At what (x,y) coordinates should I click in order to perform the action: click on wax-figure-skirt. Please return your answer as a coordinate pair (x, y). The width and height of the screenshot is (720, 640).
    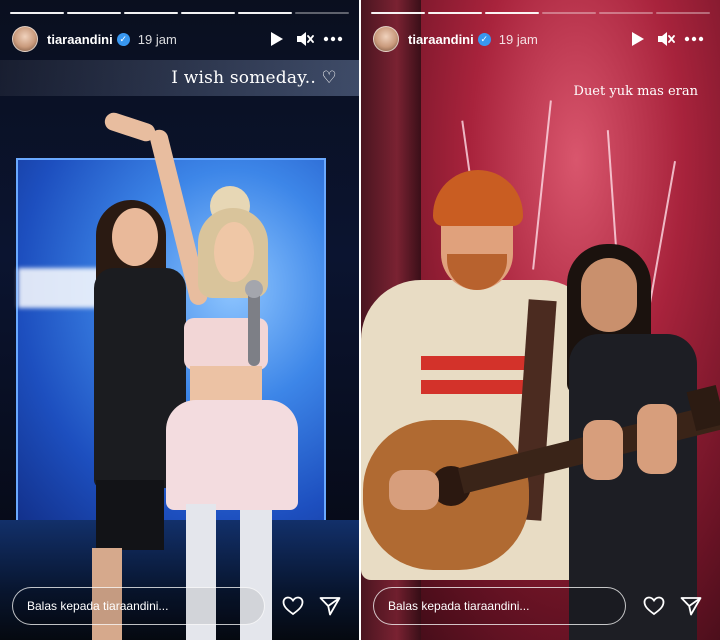
    Looking at the image, I should click on (232, 455).